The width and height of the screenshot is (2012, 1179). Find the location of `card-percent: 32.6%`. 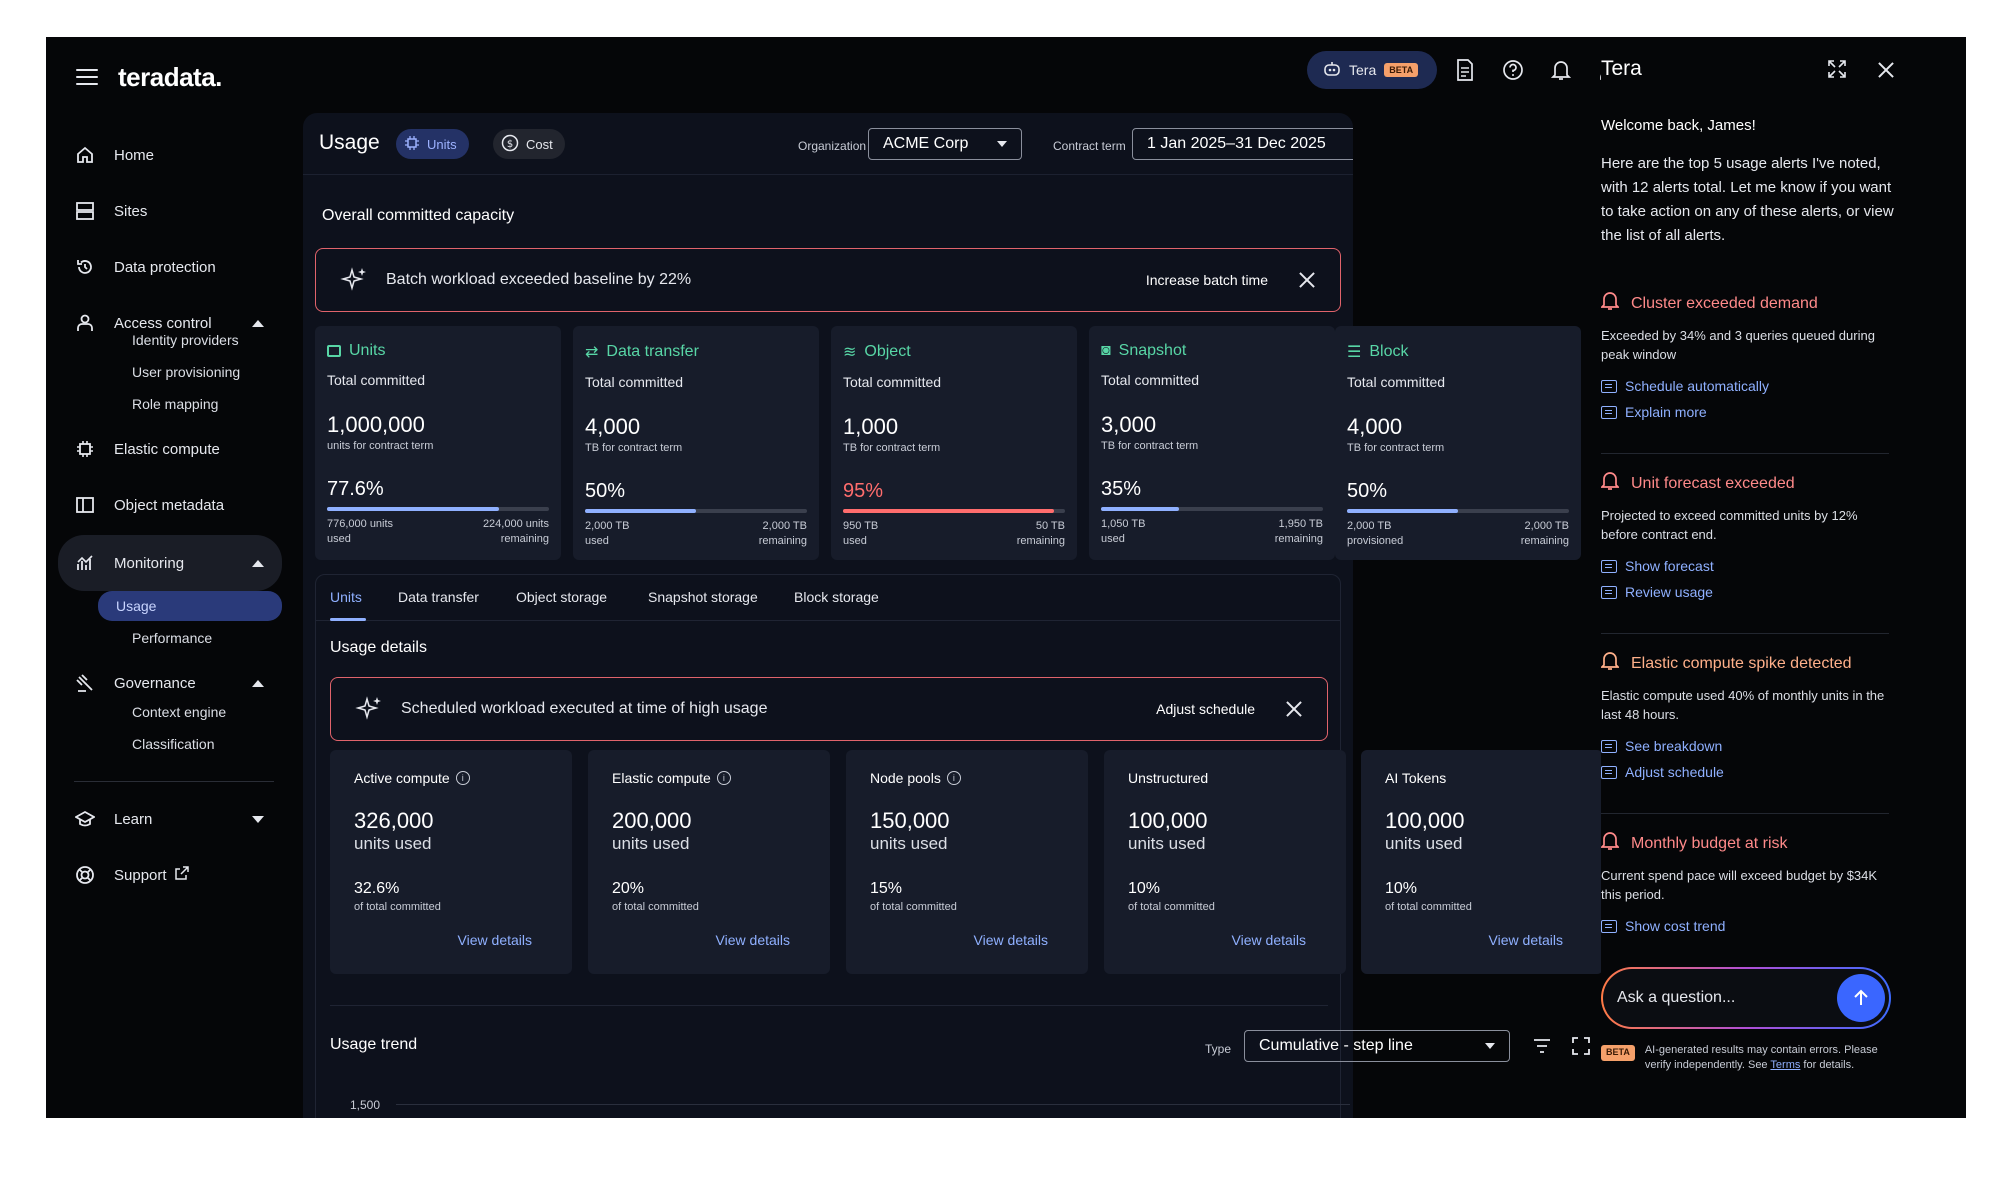

card-percent: 32.6% is located at coordinates (377, 888).